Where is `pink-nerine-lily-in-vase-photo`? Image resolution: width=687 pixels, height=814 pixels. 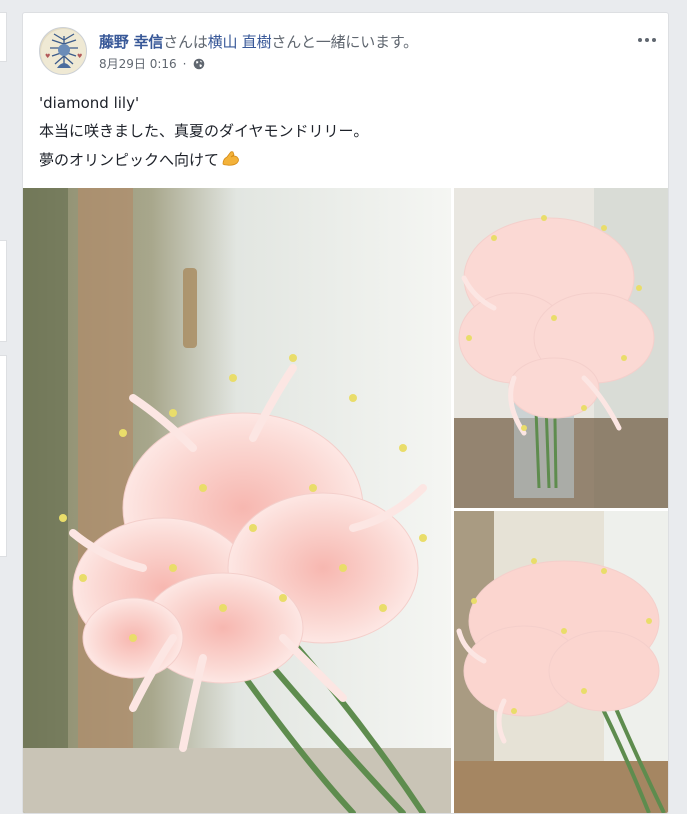
pink-nerine-lily-in-vase-photo is located at coordinates (561, 348).